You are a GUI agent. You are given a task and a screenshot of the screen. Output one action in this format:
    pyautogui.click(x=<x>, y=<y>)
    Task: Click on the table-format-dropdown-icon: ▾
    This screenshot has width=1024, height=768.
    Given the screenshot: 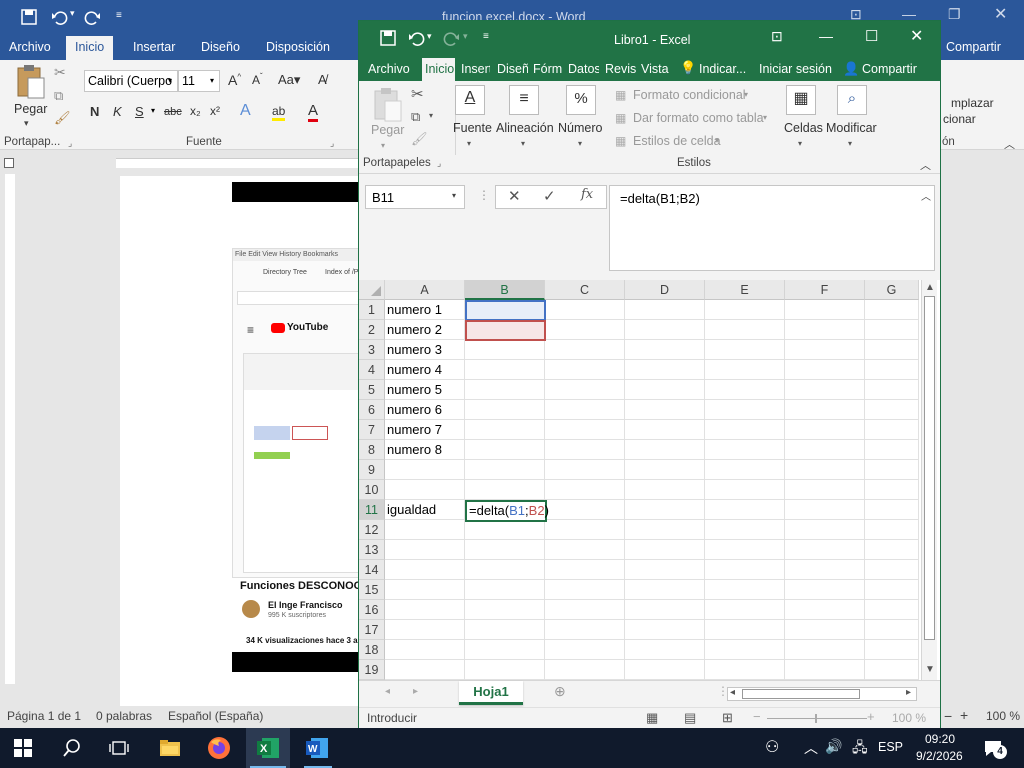 What is the action you would take?
    pyautogui.click(x=765, y=117)
    